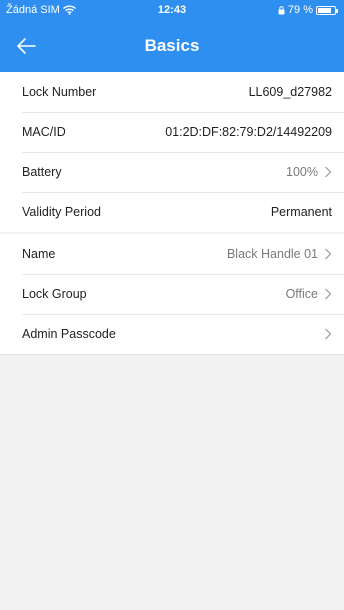  What do you see at coordinates (172, 92) in the screenshot?
I see `lock-number-row: Lock Number LL609_d27982` at bounding box center [172, 92].